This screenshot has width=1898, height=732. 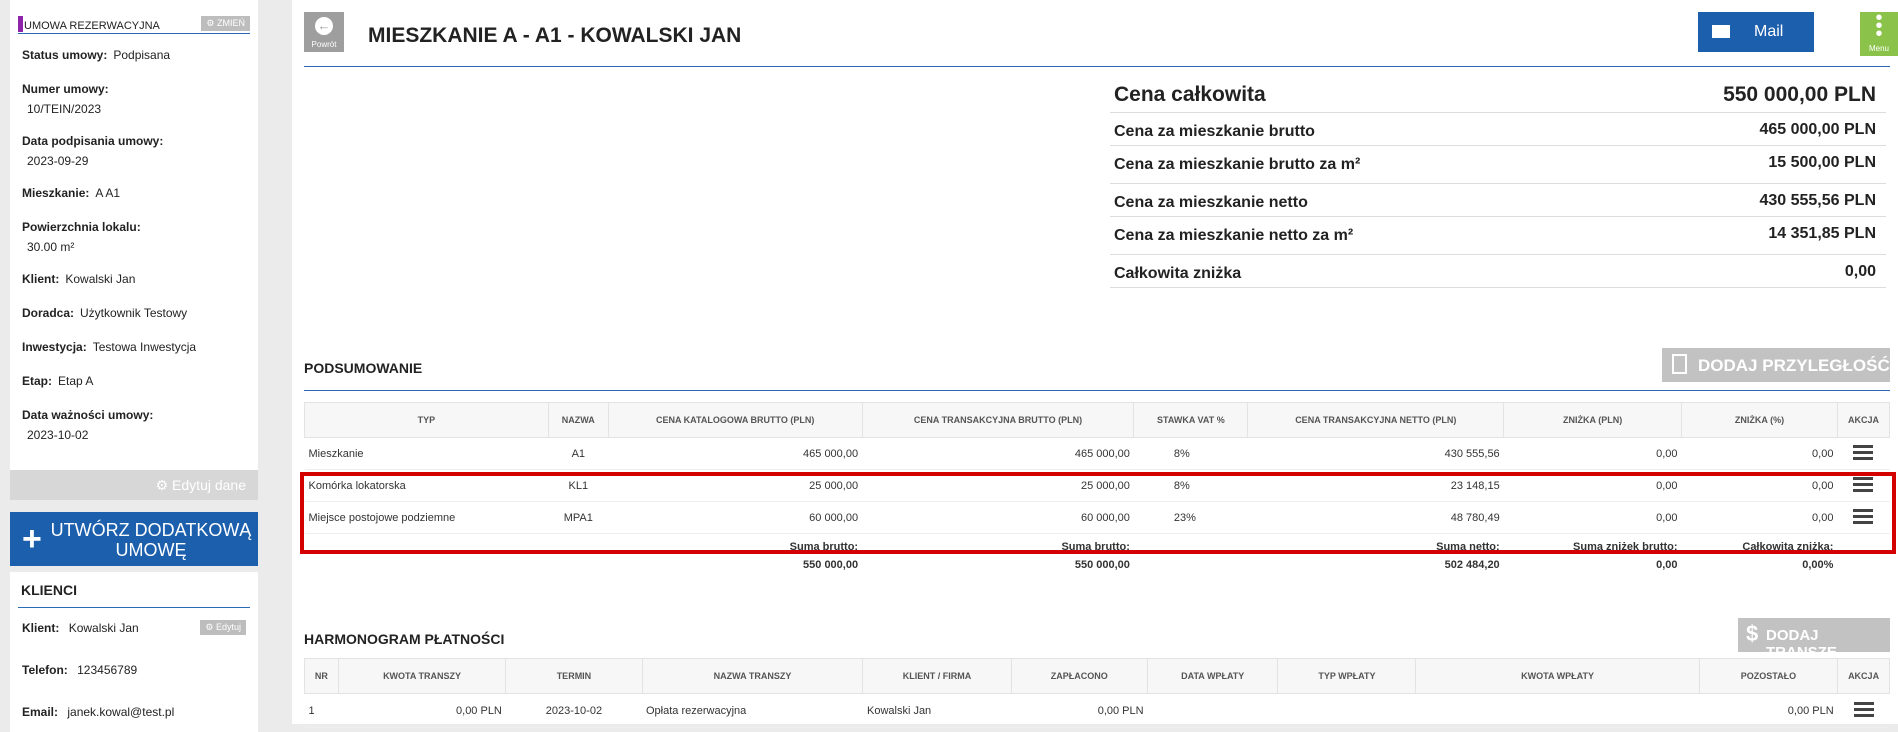 I want to click on column-header: TYP, so click(x=426, y=420).